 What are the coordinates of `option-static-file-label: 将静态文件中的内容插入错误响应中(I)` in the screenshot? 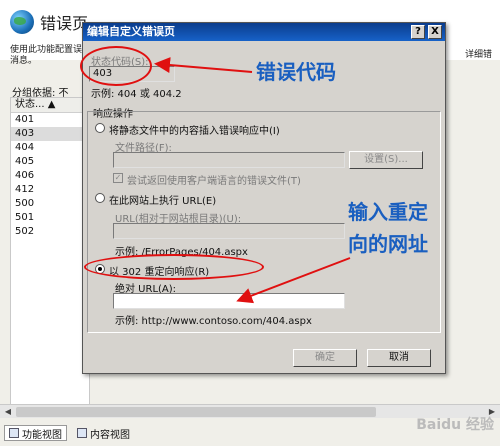 It's located at (194, 131).